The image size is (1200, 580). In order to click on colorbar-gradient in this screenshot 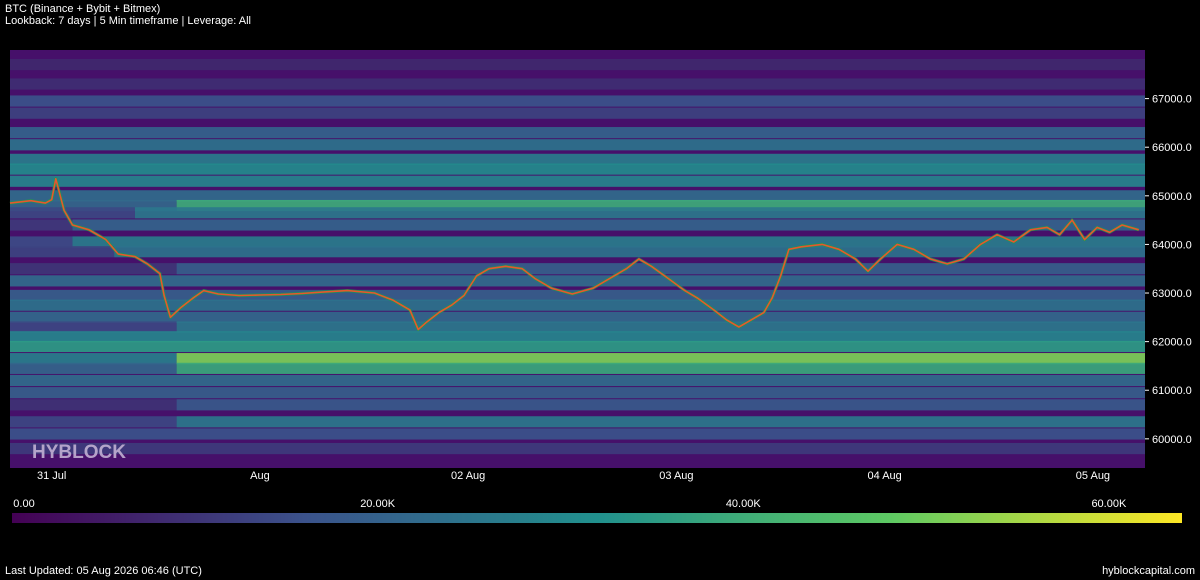, I will do `click(597, 518)`.